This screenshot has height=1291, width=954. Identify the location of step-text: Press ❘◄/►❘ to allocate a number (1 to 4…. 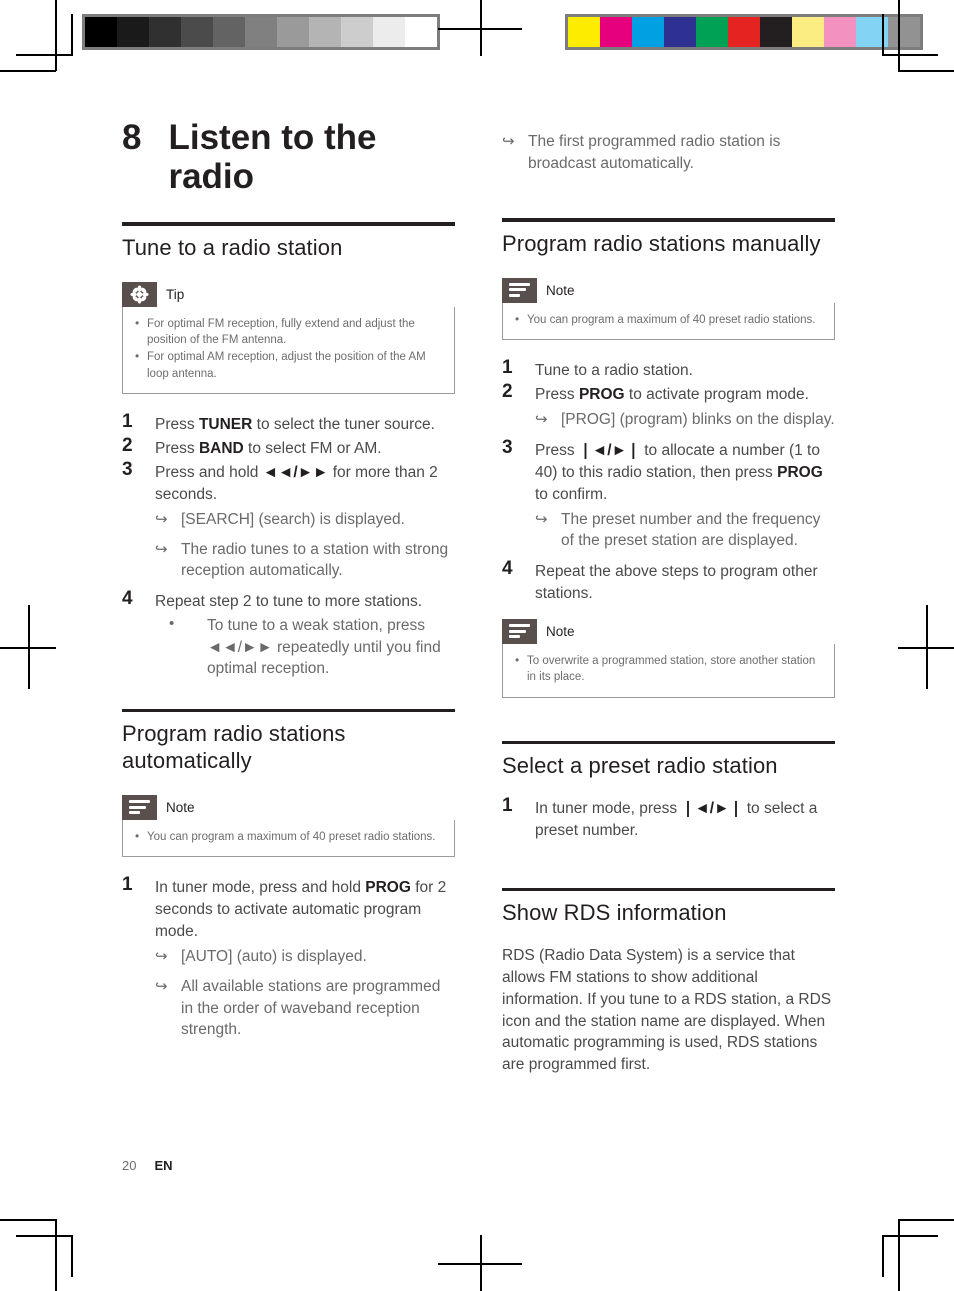
(679, 472).